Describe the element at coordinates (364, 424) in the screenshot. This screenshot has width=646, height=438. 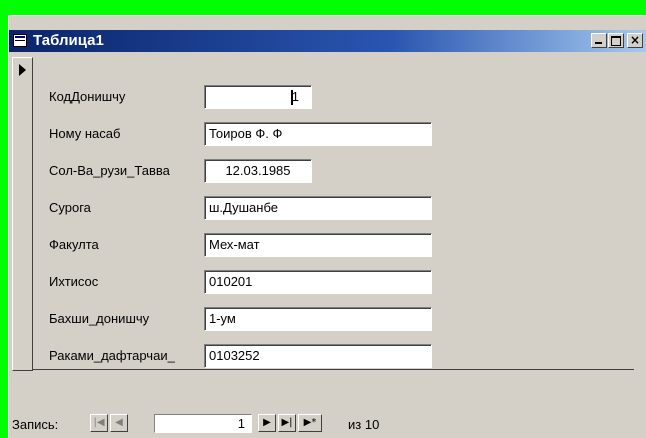
I see `record-total: из 10` at that location.